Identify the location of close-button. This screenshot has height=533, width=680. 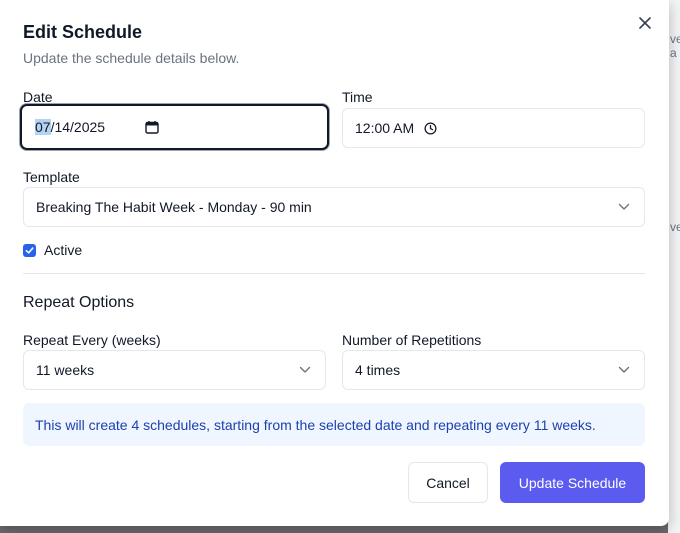
(645, 23).